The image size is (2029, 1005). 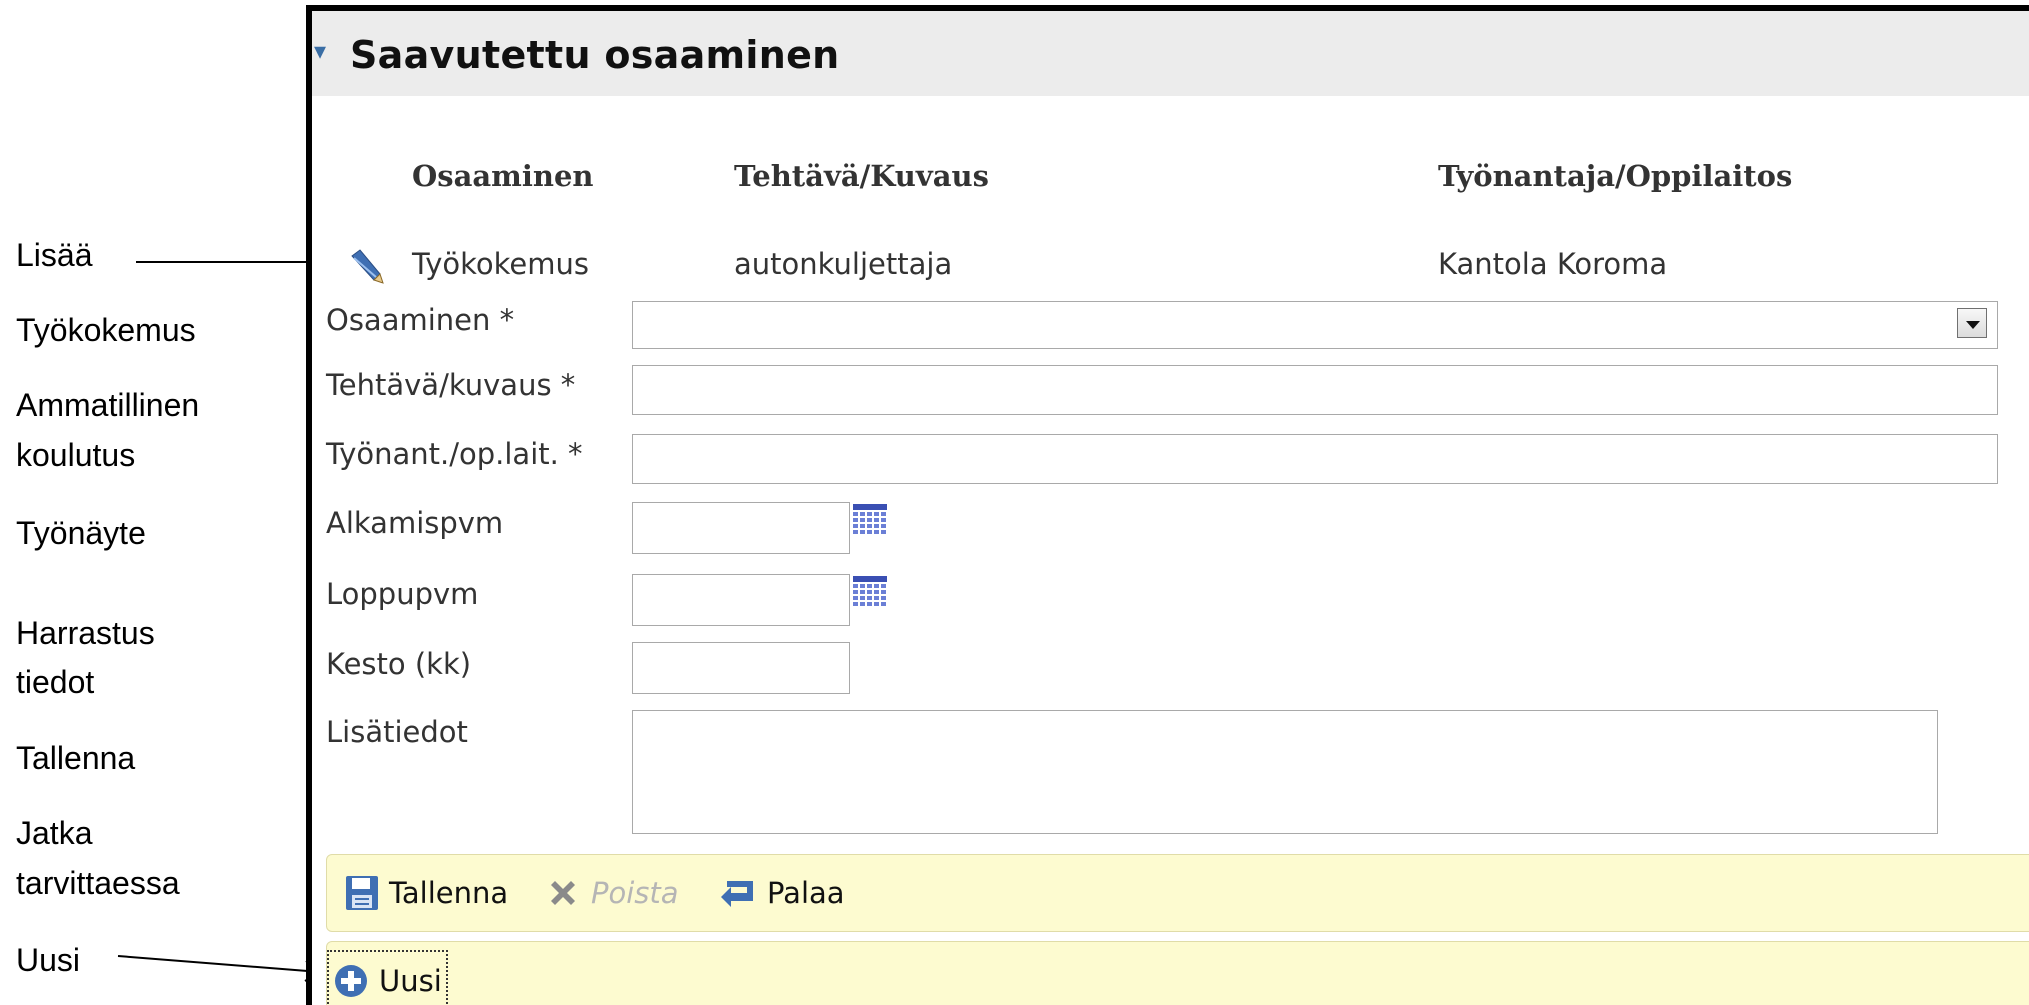 I want to click on employer-label: Työnant./op.lait. *, so click(x=454, y=454).